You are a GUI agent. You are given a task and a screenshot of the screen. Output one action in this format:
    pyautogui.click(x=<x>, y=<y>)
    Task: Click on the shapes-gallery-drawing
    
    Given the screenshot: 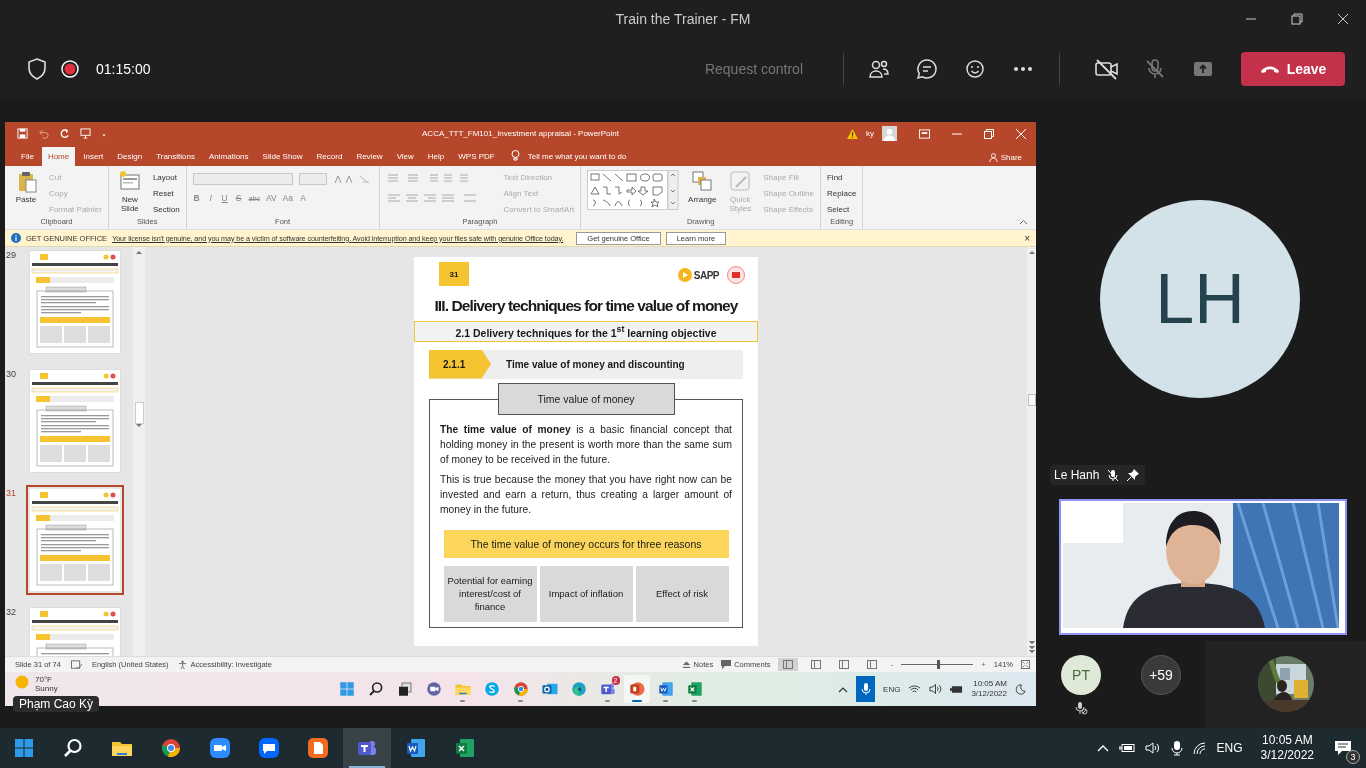 What is the action you would take?
    pyautogui.click(x=633, y=190)
    